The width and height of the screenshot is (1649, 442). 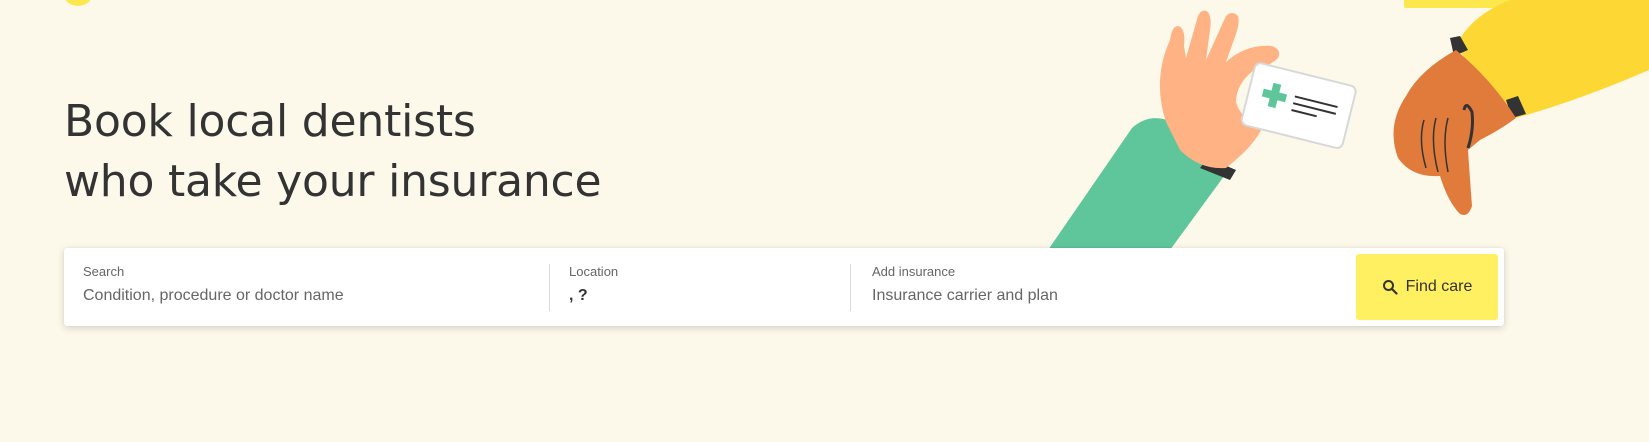 What do you see at coordinates (104, 271) in the screenshot?
I see `search-label: Search` at bounding box center [104, 271].